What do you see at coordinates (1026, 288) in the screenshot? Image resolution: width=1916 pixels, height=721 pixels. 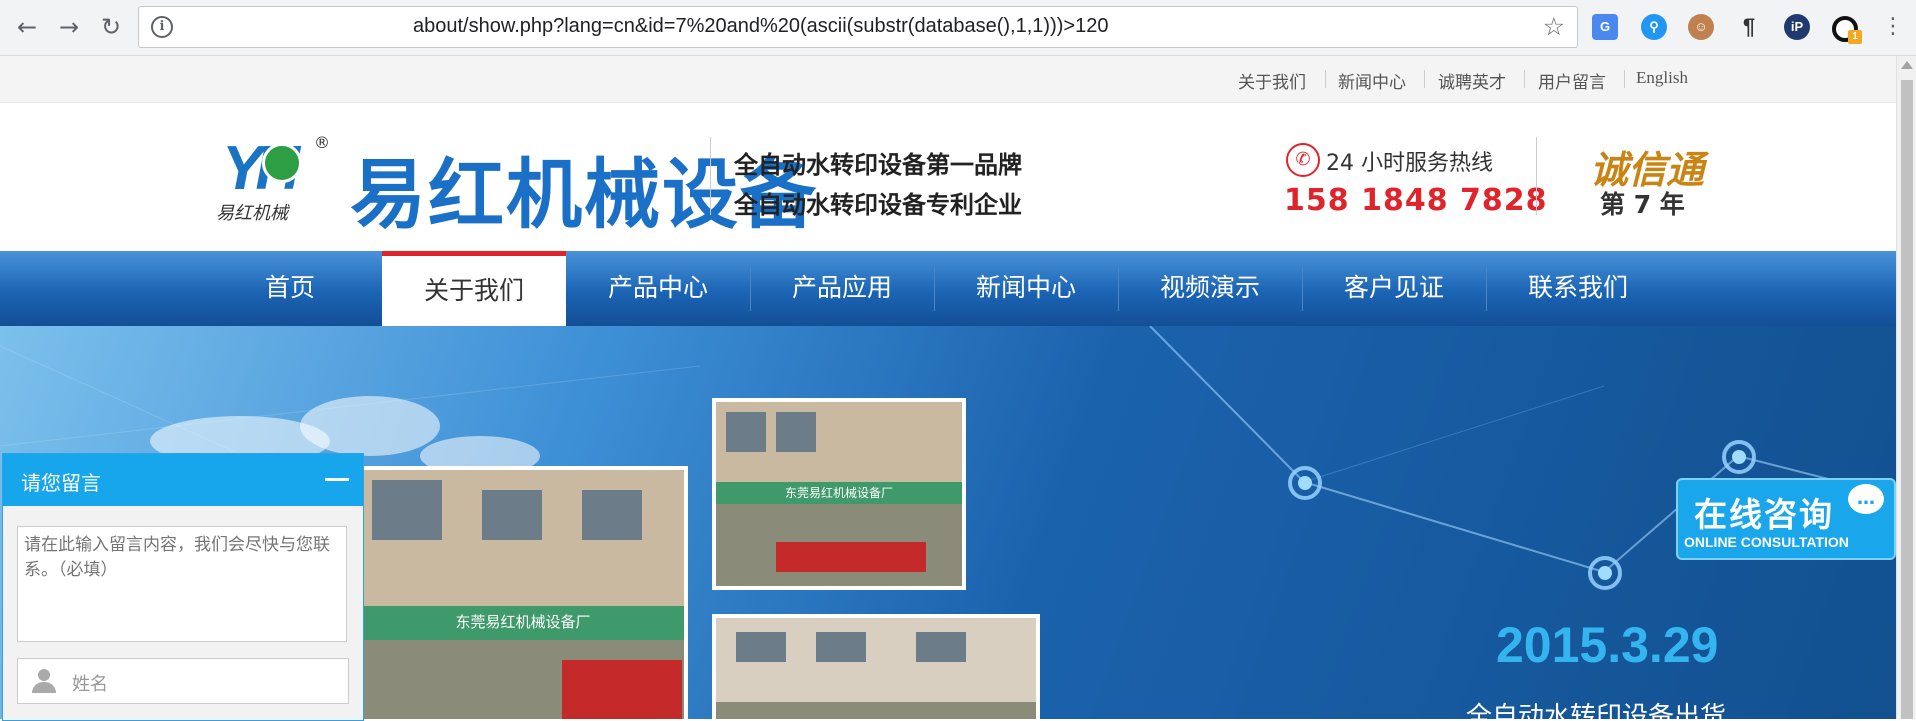 I see `nav-news: 新闻中心` at bounding box center [1026, 288].